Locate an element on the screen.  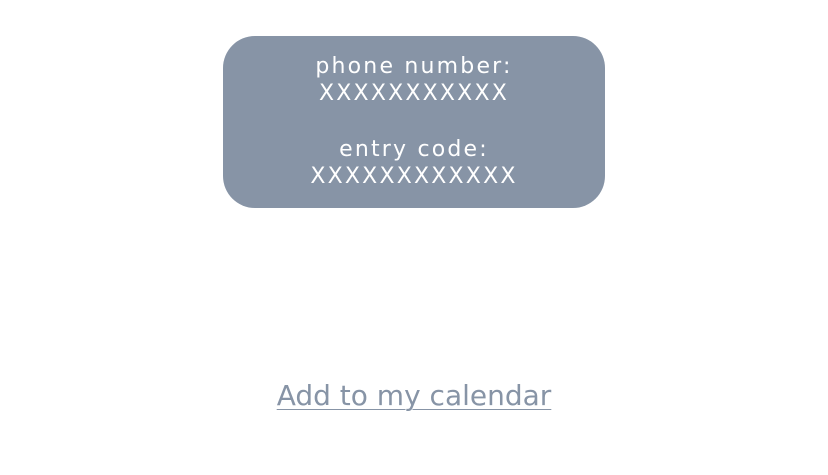
add-to-calendar-link: Add to my calendar is located at coordinates (414, 395).